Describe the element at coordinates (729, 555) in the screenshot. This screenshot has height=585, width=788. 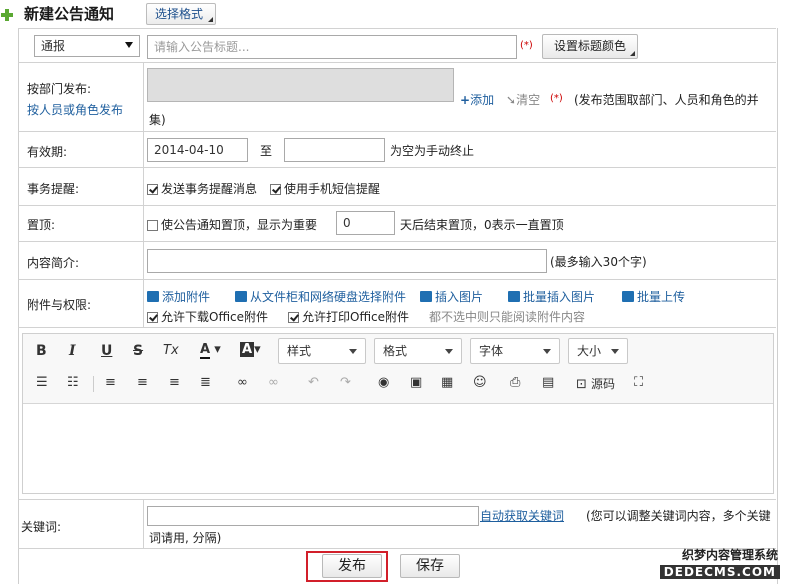
I see `watermark-text: 织梦内容管理系统` at that location.